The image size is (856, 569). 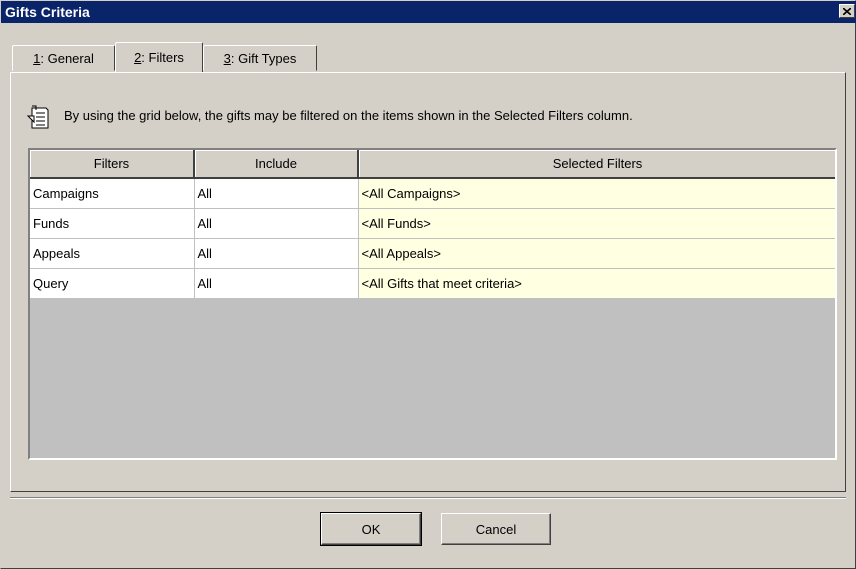 I want to click on selected-filter-cell: <All Funds>, so click(x=596, y=223).